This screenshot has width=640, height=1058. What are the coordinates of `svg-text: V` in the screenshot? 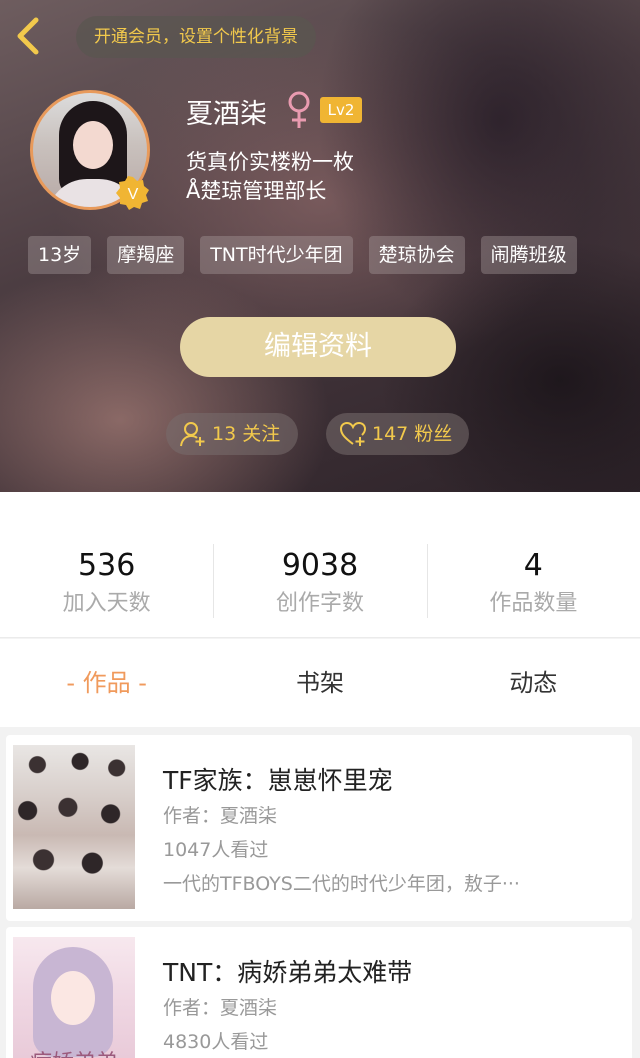 It's located at (133, 194).